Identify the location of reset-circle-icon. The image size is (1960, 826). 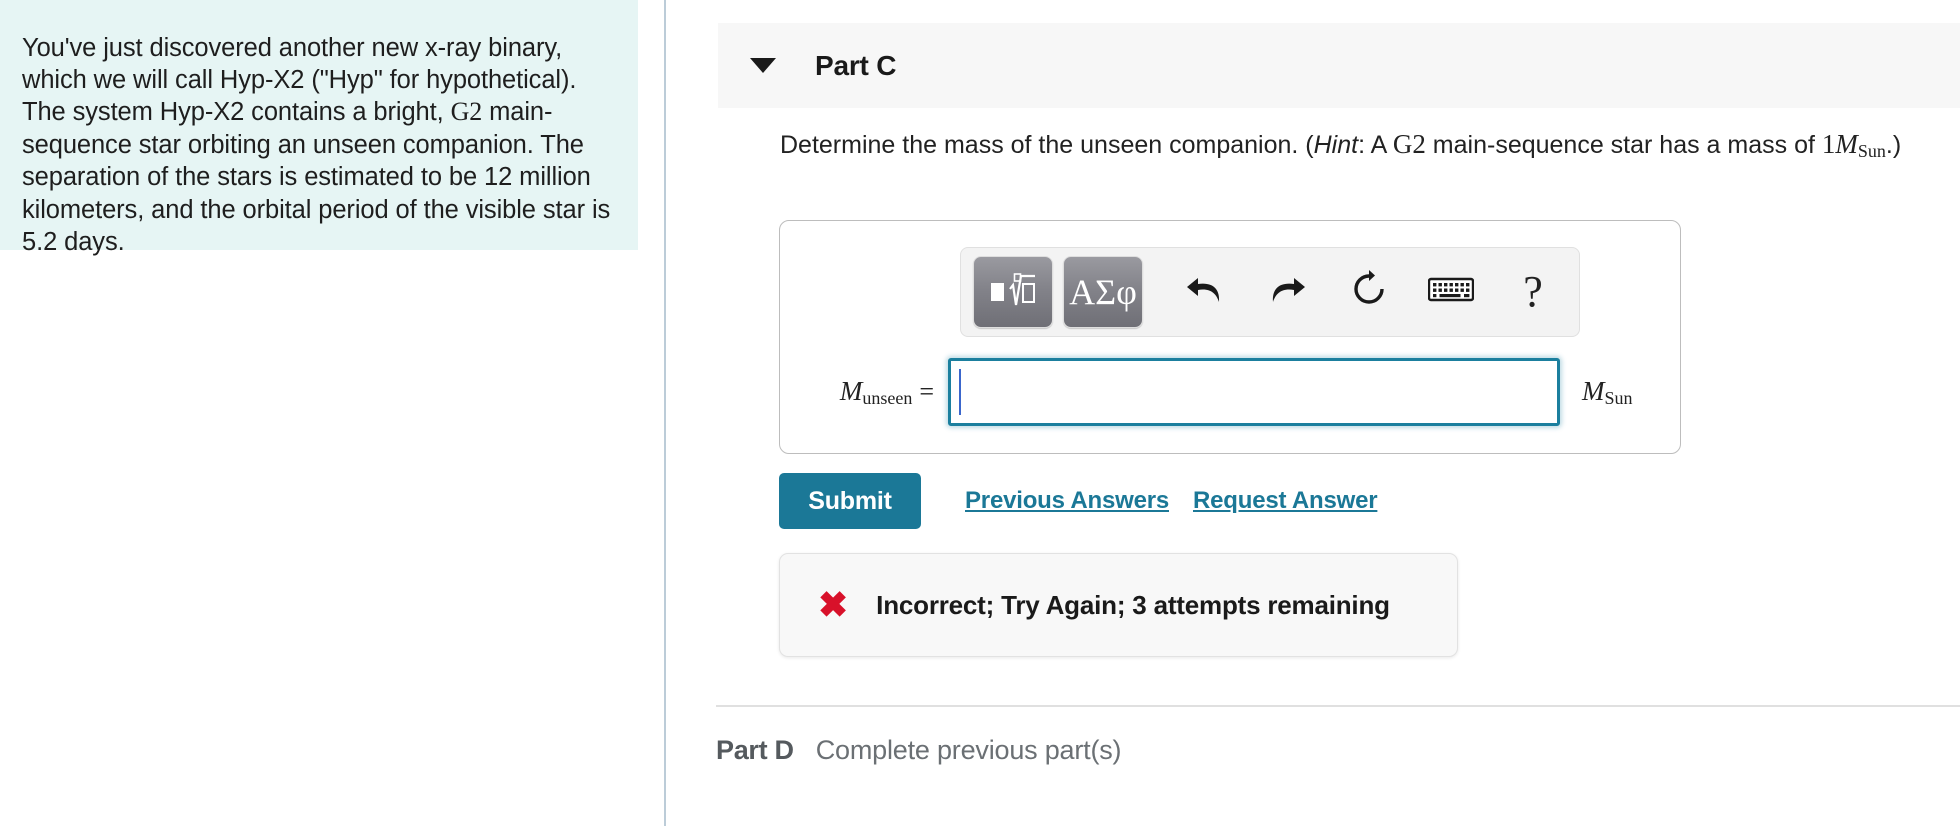
(1369, 292).